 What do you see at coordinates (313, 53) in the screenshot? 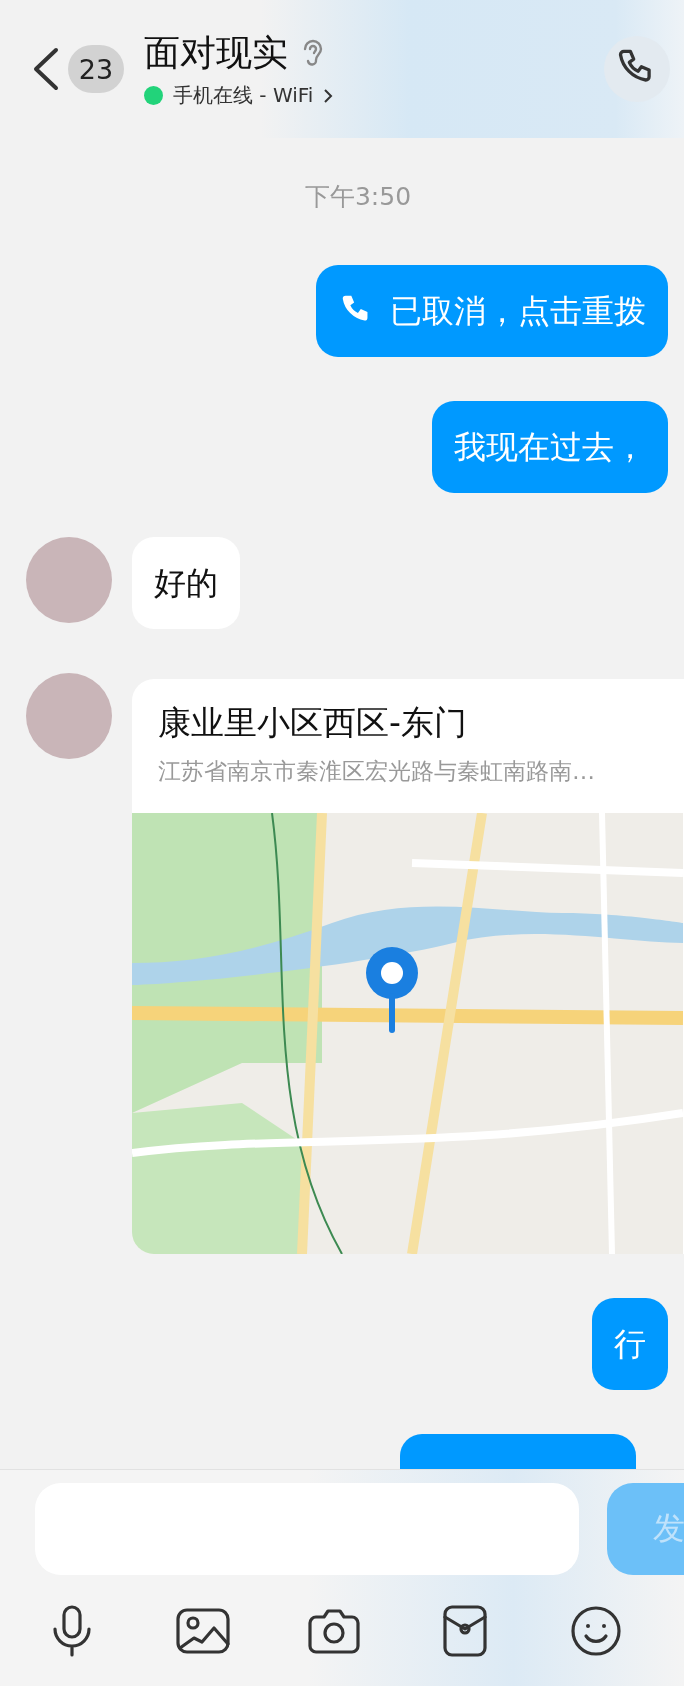
I see `ear-icon` at bounding box center [313, 53].